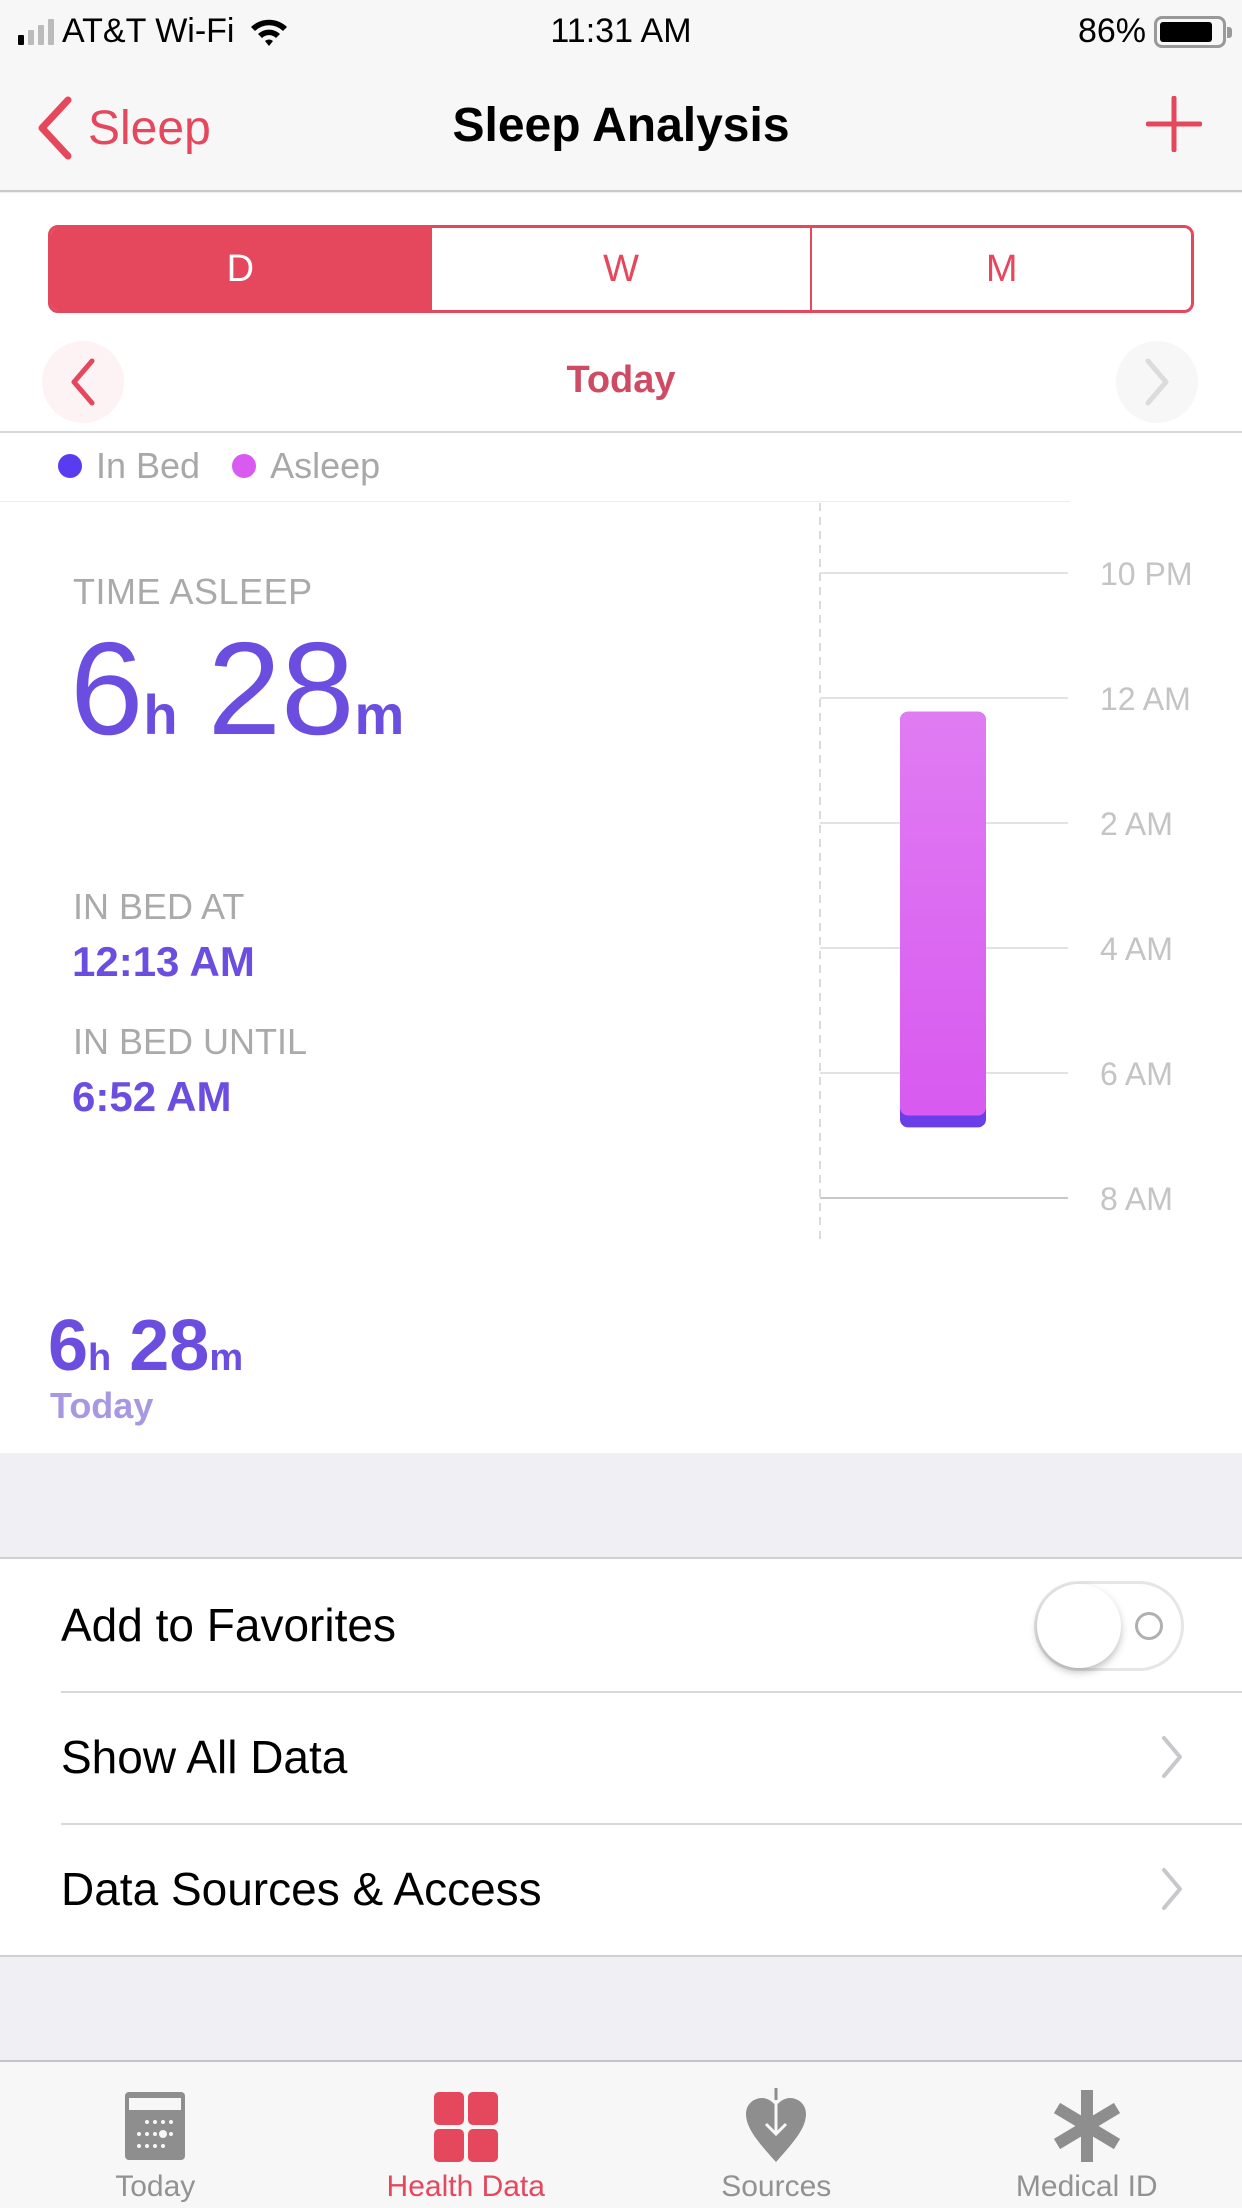  What do you see at coordinates (301, 1889) in the screenshot?
I see `row-label: Data Sources & Access` at bounding box center [301, 1889].